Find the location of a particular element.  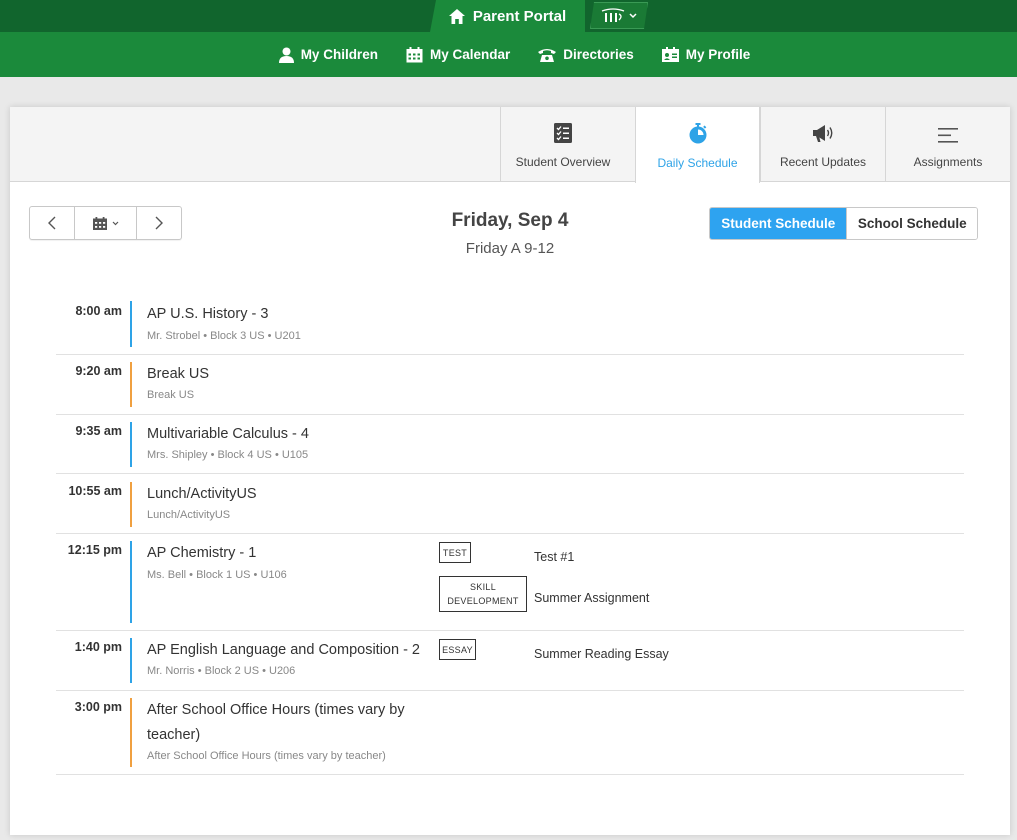

next-day-button is located at coordinates (159, 223).